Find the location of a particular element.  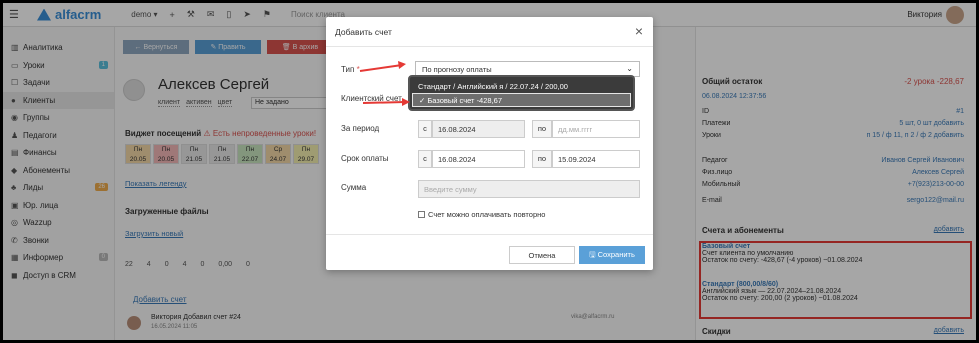

payment-to-prefix: по is located at coordinates (542, 159).